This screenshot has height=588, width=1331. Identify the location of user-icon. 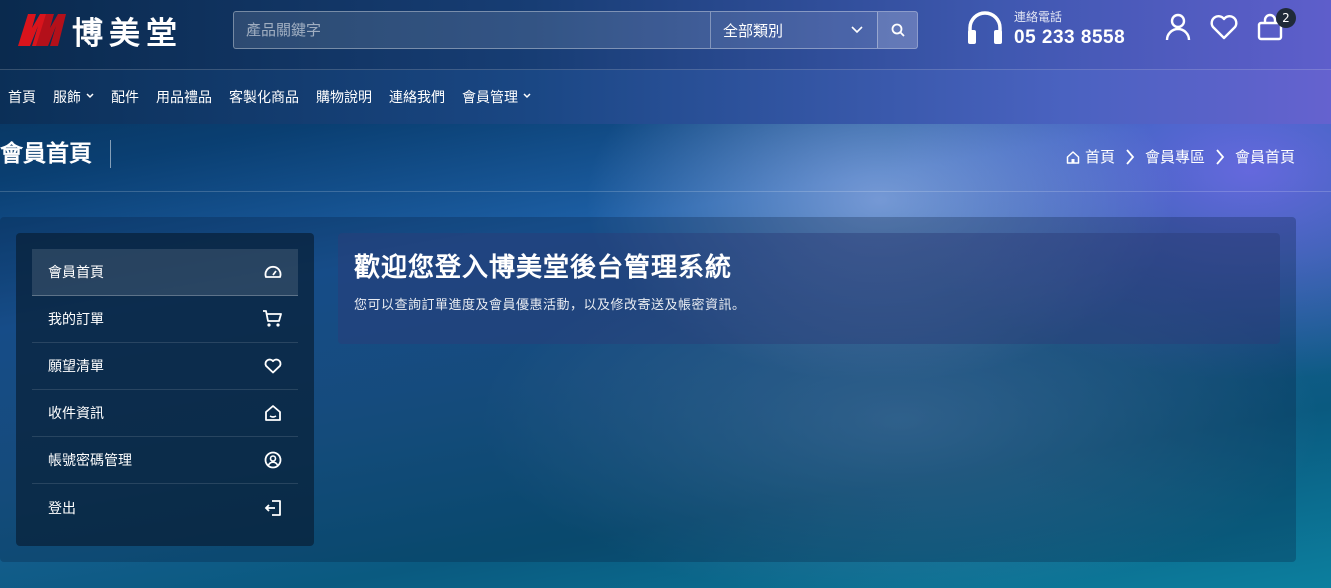
(1178, 27).